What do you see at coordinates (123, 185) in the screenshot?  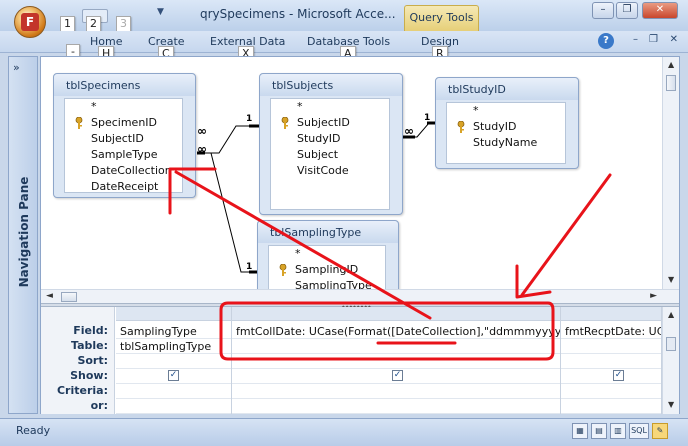 I see `field-item: DateReceipt` at bounding box center [123, 185].